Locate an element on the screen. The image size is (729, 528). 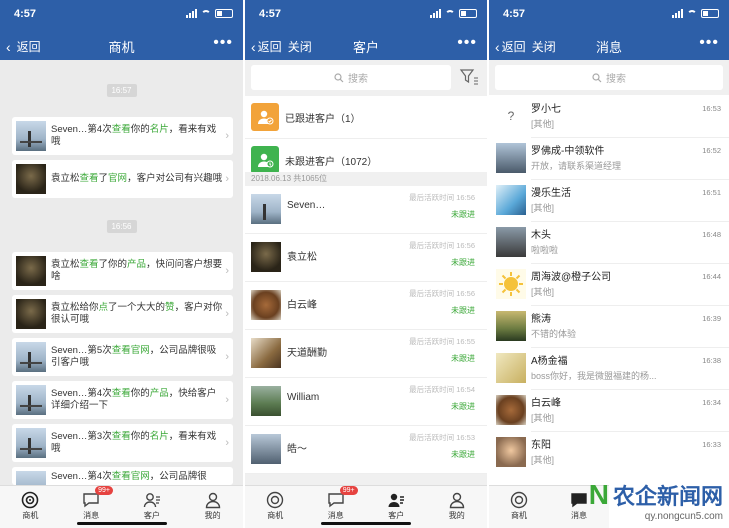
message-time: 16:39 is located at coordinates (711, 318).